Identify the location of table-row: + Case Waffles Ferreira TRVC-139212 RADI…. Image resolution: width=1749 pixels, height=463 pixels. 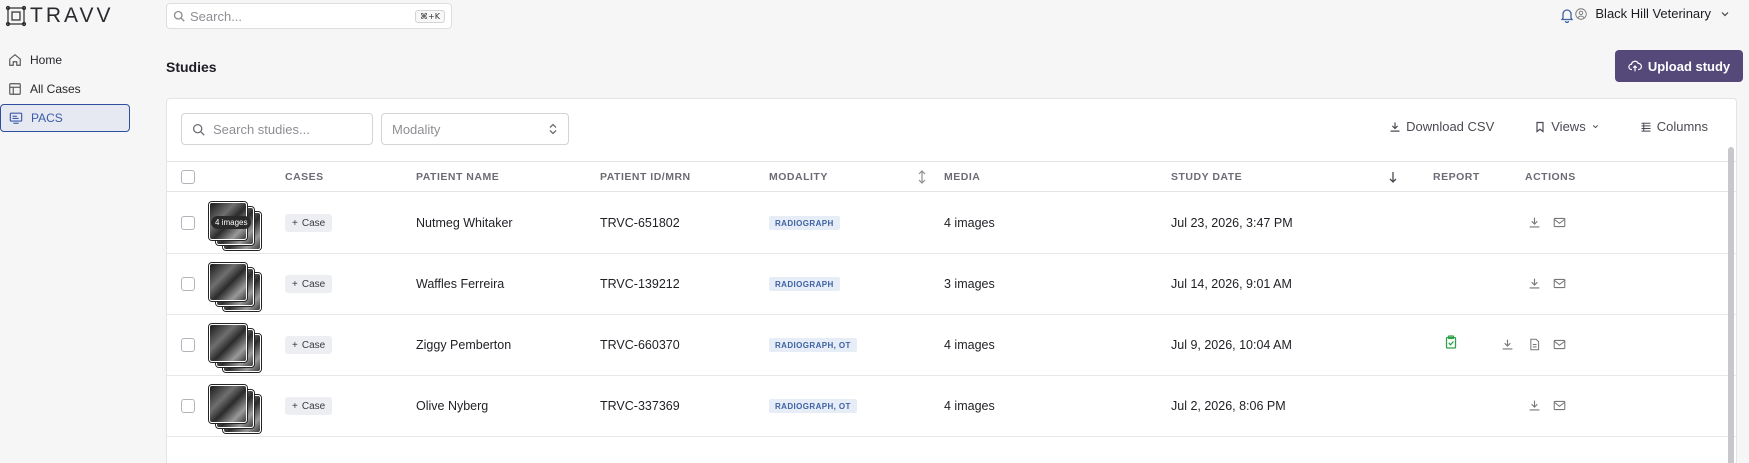
(951, 284).